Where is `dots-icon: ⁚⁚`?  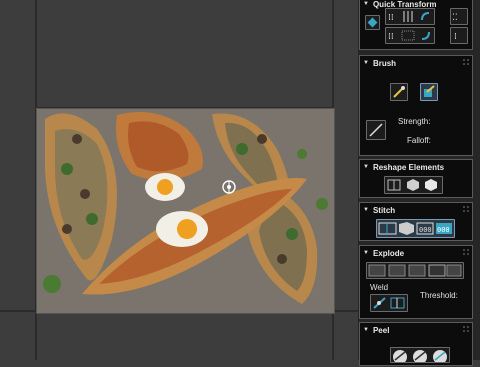
dots-icon: ⁚⁚ is located at coordinates (455, 18).